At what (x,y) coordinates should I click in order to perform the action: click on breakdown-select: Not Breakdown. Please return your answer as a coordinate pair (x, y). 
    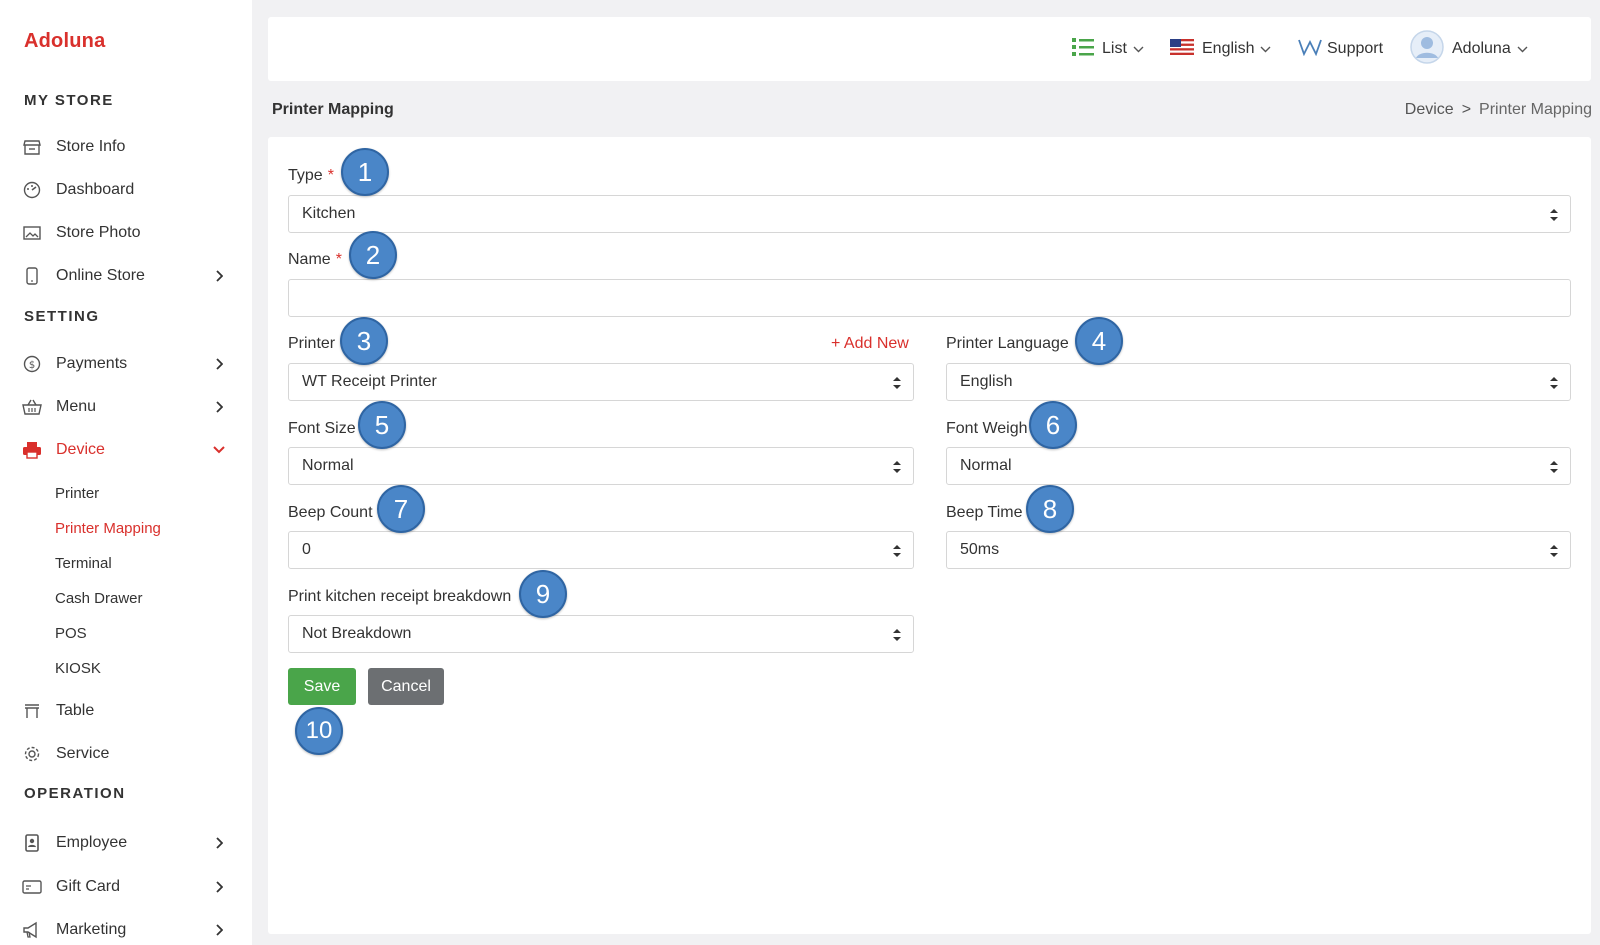
    Looking at the image, I should click on (601, 634).